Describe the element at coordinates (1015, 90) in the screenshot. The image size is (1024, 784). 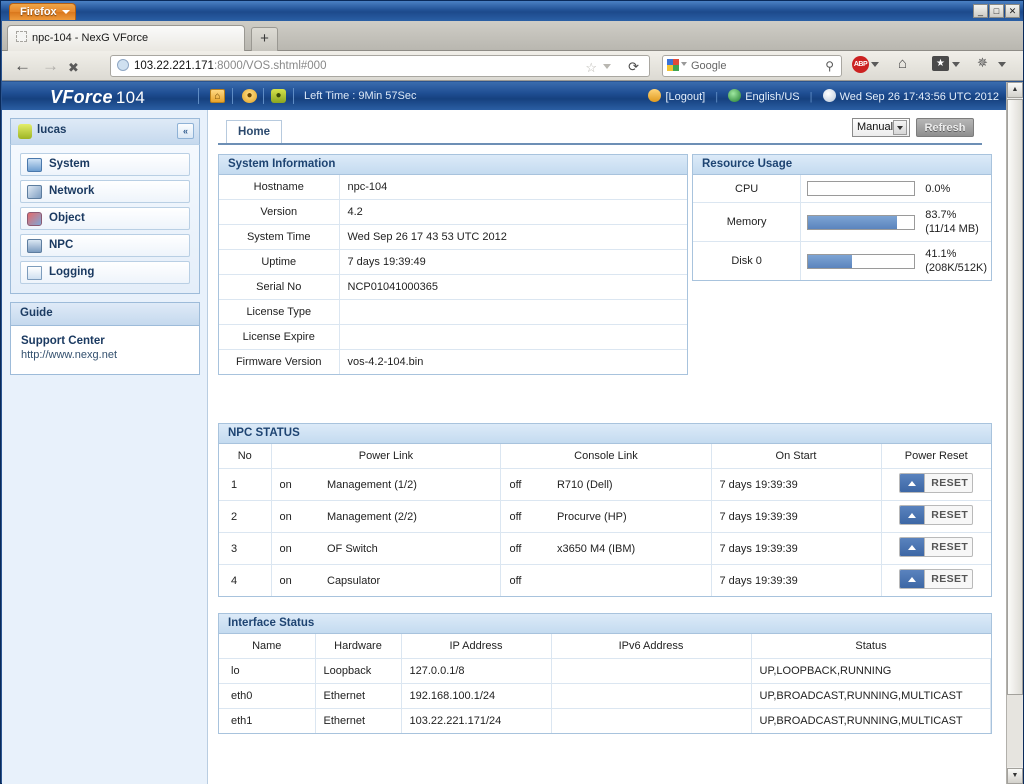
I see `scroll-up-button: ▲` at that location.